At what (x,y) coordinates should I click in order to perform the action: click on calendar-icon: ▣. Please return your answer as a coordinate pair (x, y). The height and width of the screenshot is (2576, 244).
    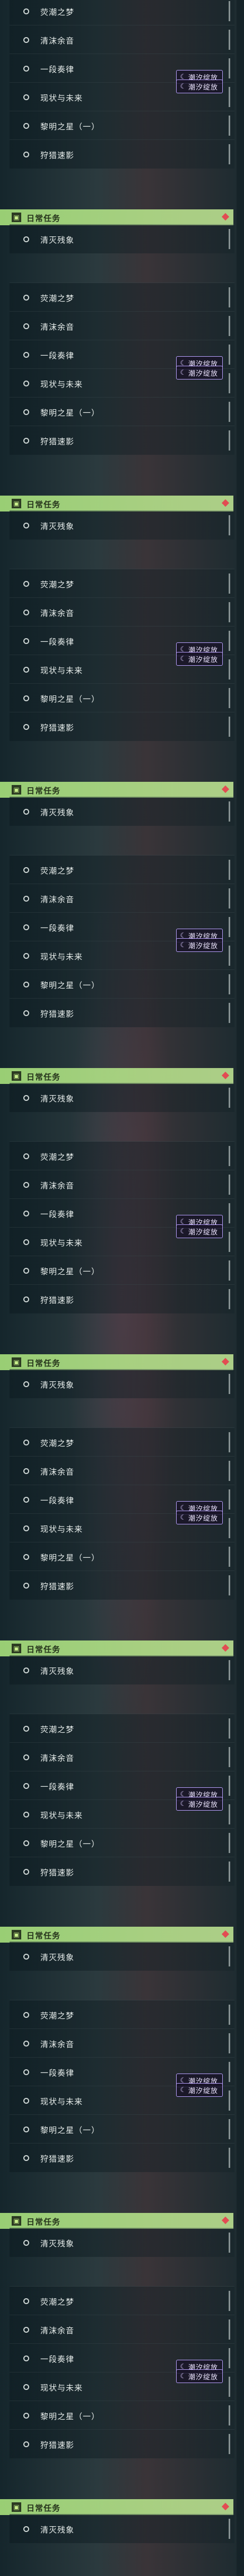
    Looking at the image, I should click on (17, 1648).